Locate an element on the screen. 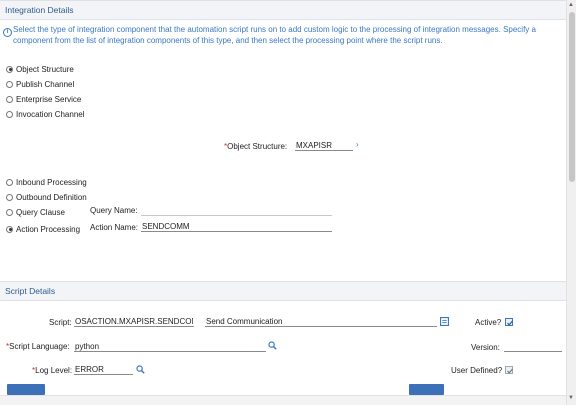  long-description-icon is located at coordinates (444, 321).